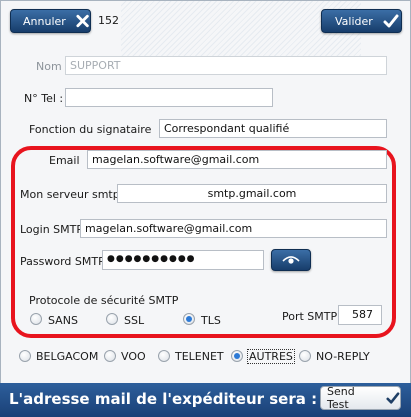  Describe the element at coordinates (36, 319) in the screenshot. I see `protocol-radio-sans` at that location.